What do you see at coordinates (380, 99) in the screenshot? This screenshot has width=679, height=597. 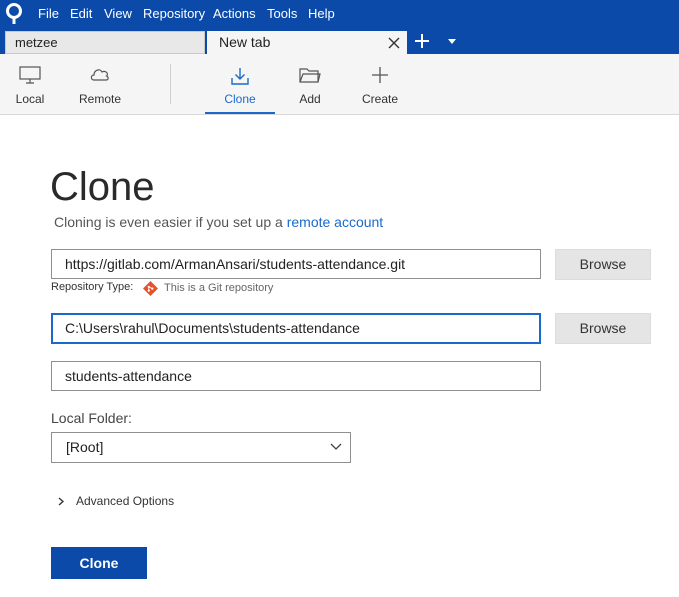 I see `create-label: Create` at bounding box center [380, 99].